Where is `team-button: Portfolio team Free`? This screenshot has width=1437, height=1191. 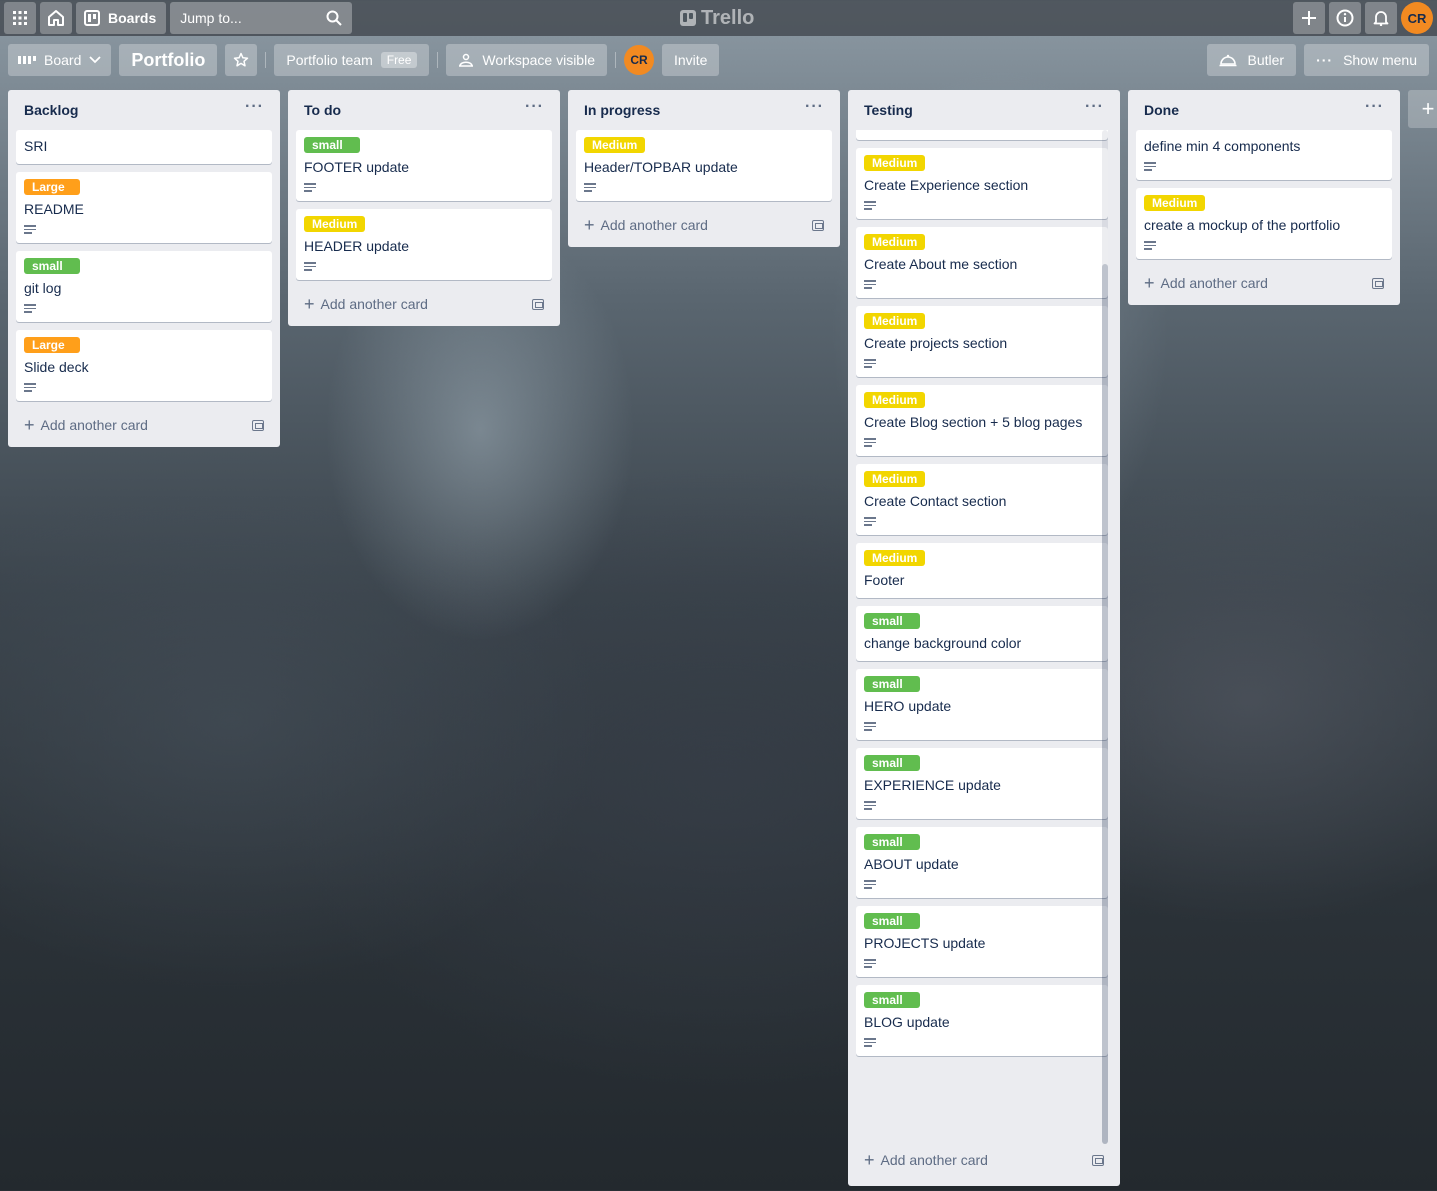
team-button: Portfolio team Free is located at coordinates (352, 60).